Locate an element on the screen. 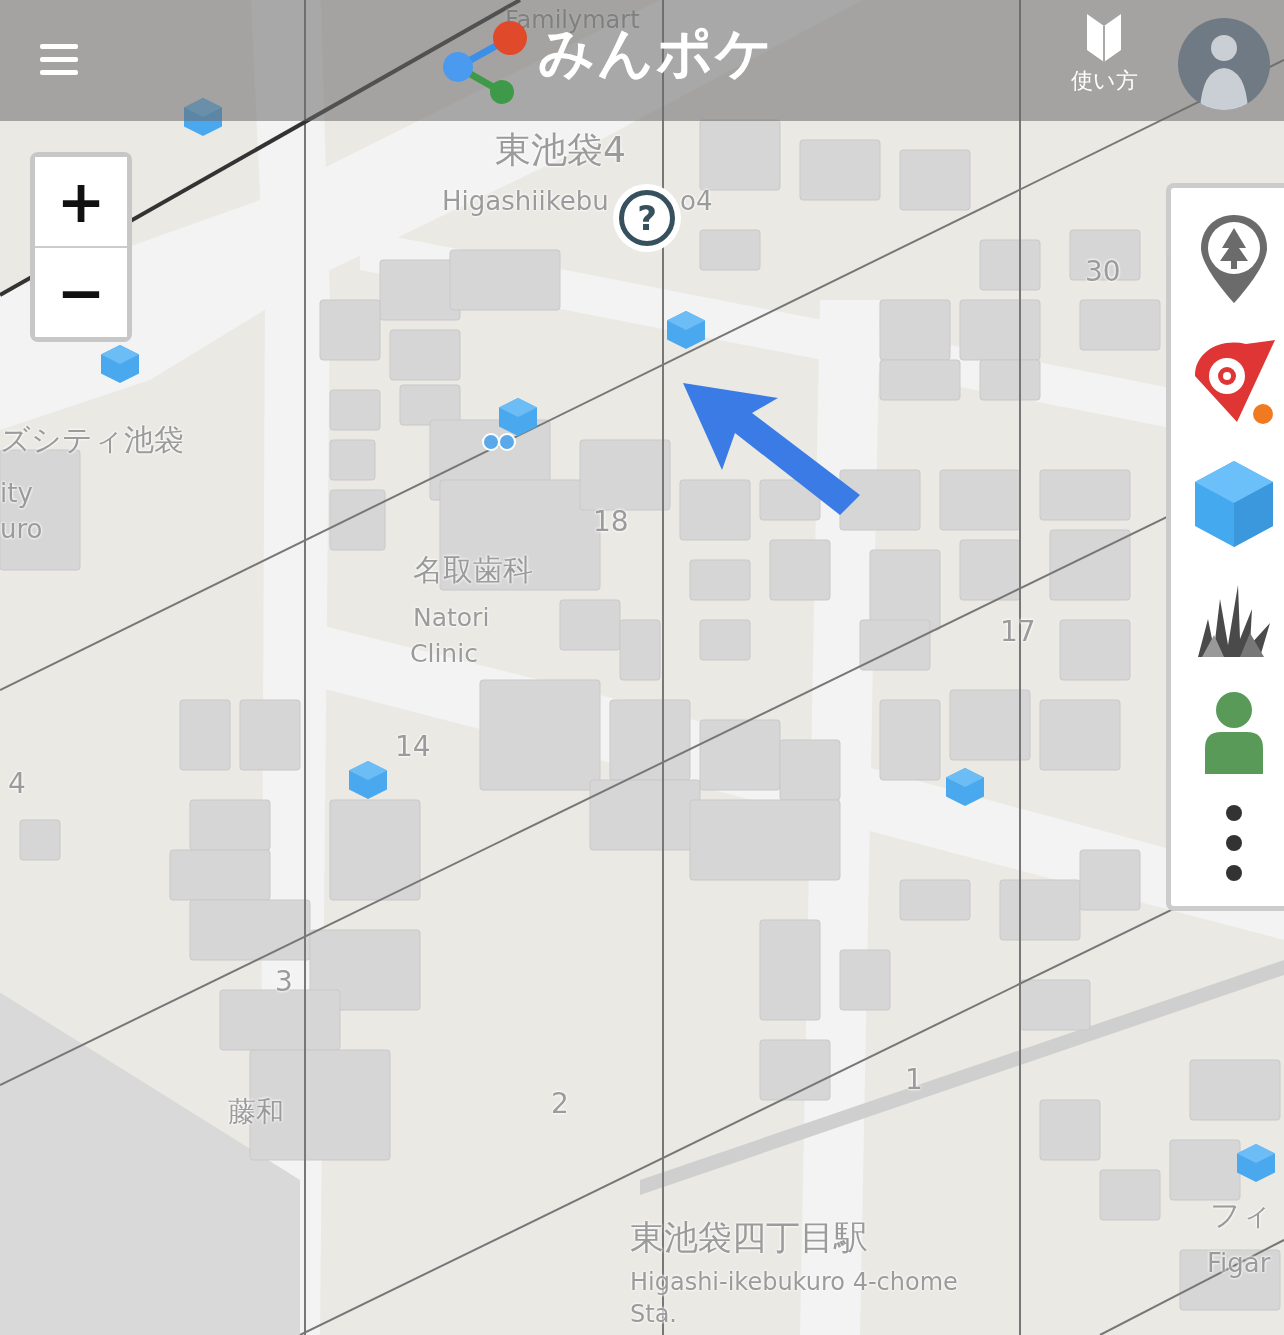 The width and height of the screenshot is (1284, 1335). person-button is located at coordinates (1233, 731).